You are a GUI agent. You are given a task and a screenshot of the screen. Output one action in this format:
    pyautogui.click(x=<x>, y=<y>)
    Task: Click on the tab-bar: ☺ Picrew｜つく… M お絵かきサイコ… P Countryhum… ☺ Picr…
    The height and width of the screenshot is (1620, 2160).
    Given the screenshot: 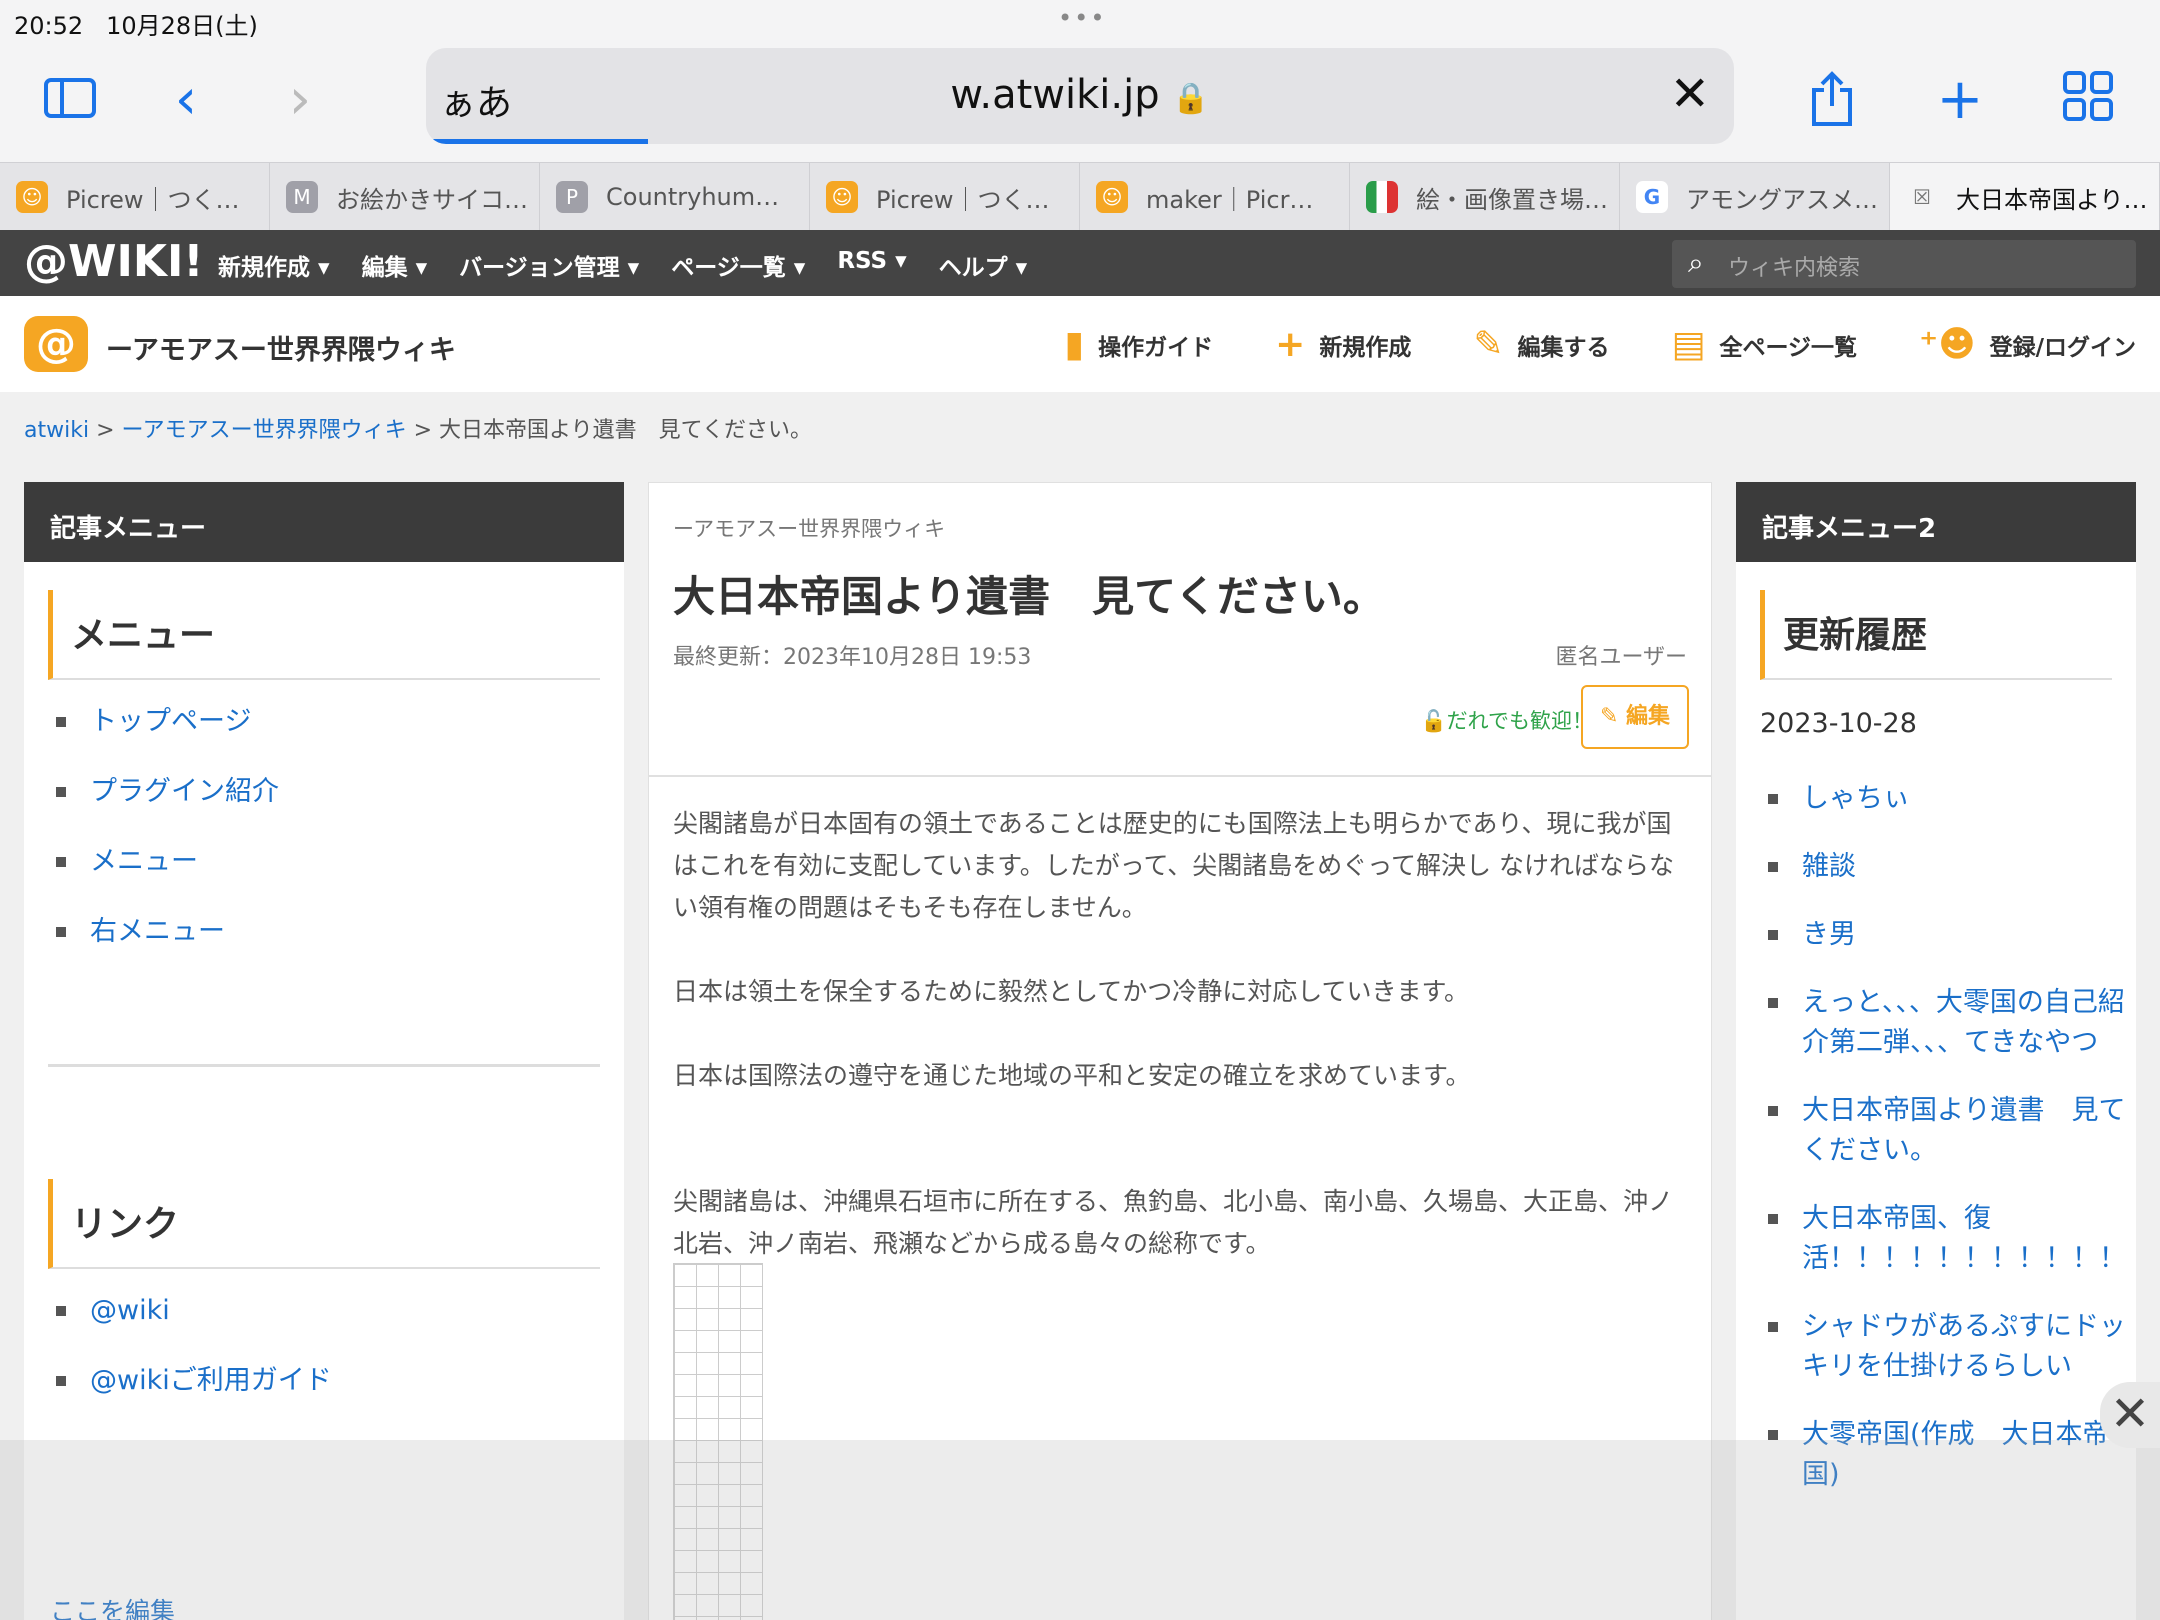 What is the action you would take?
    pyautogui.click(x=1080, y=196)
    